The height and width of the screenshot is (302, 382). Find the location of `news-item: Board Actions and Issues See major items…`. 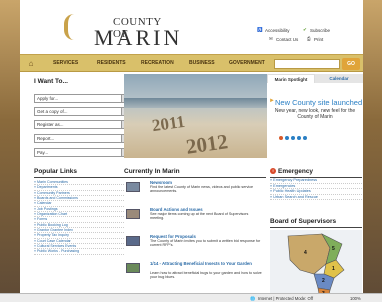

news-item: Board Actions and Issues See major items… is located at coordinates (195, 220).